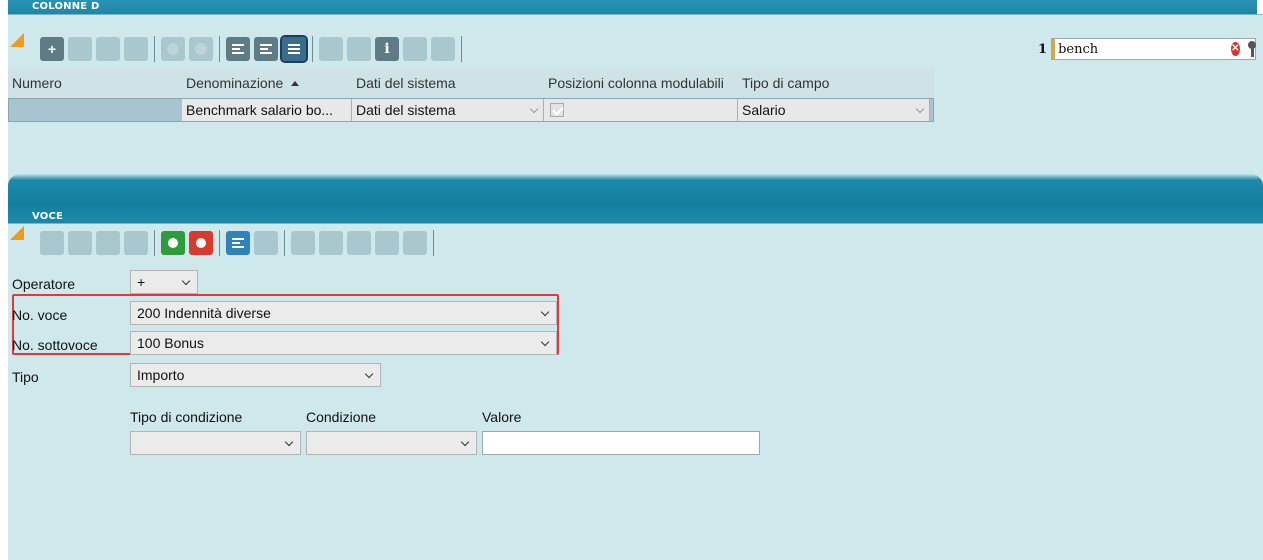  Describe the element at coordinates (764, 110) in the screenshot. I see `cell-tipo-campo-value: Salario` at that location.